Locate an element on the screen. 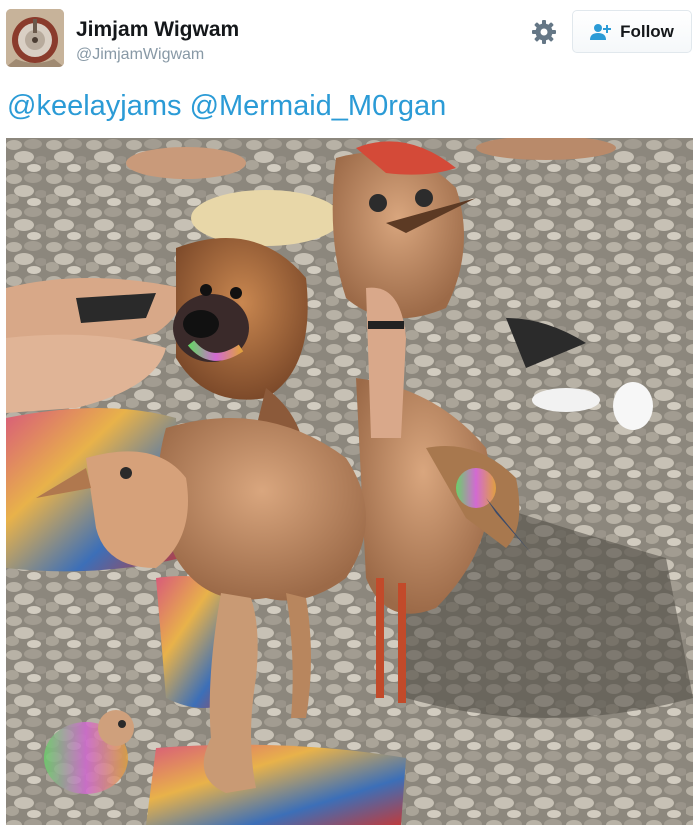 Image resolution: width=700 pixels, height=831 pixels. tweet-text: @keelayjams @Mermaid_M0rgan is located at coordinates (226, 106).